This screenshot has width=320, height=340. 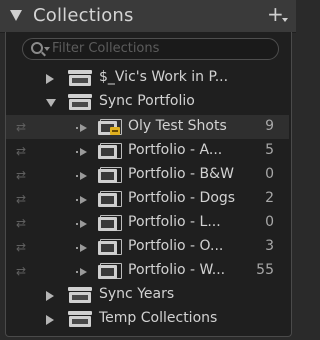 What do you see at coordinates (159, 48) in the screenshot?
I see `search-input` at bounding box center [159, 48].